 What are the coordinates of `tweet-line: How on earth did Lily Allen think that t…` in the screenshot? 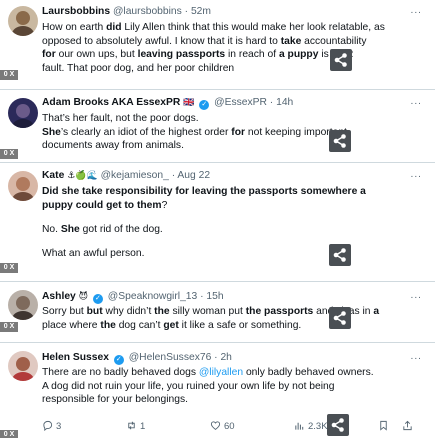 It's located at (232, 28).